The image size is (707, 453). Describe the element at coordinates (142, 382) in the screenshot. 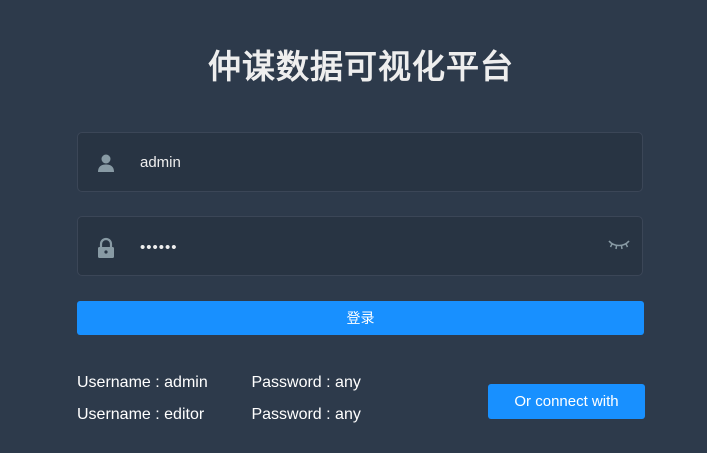

I see `tip-username: Username : admin` at that location.